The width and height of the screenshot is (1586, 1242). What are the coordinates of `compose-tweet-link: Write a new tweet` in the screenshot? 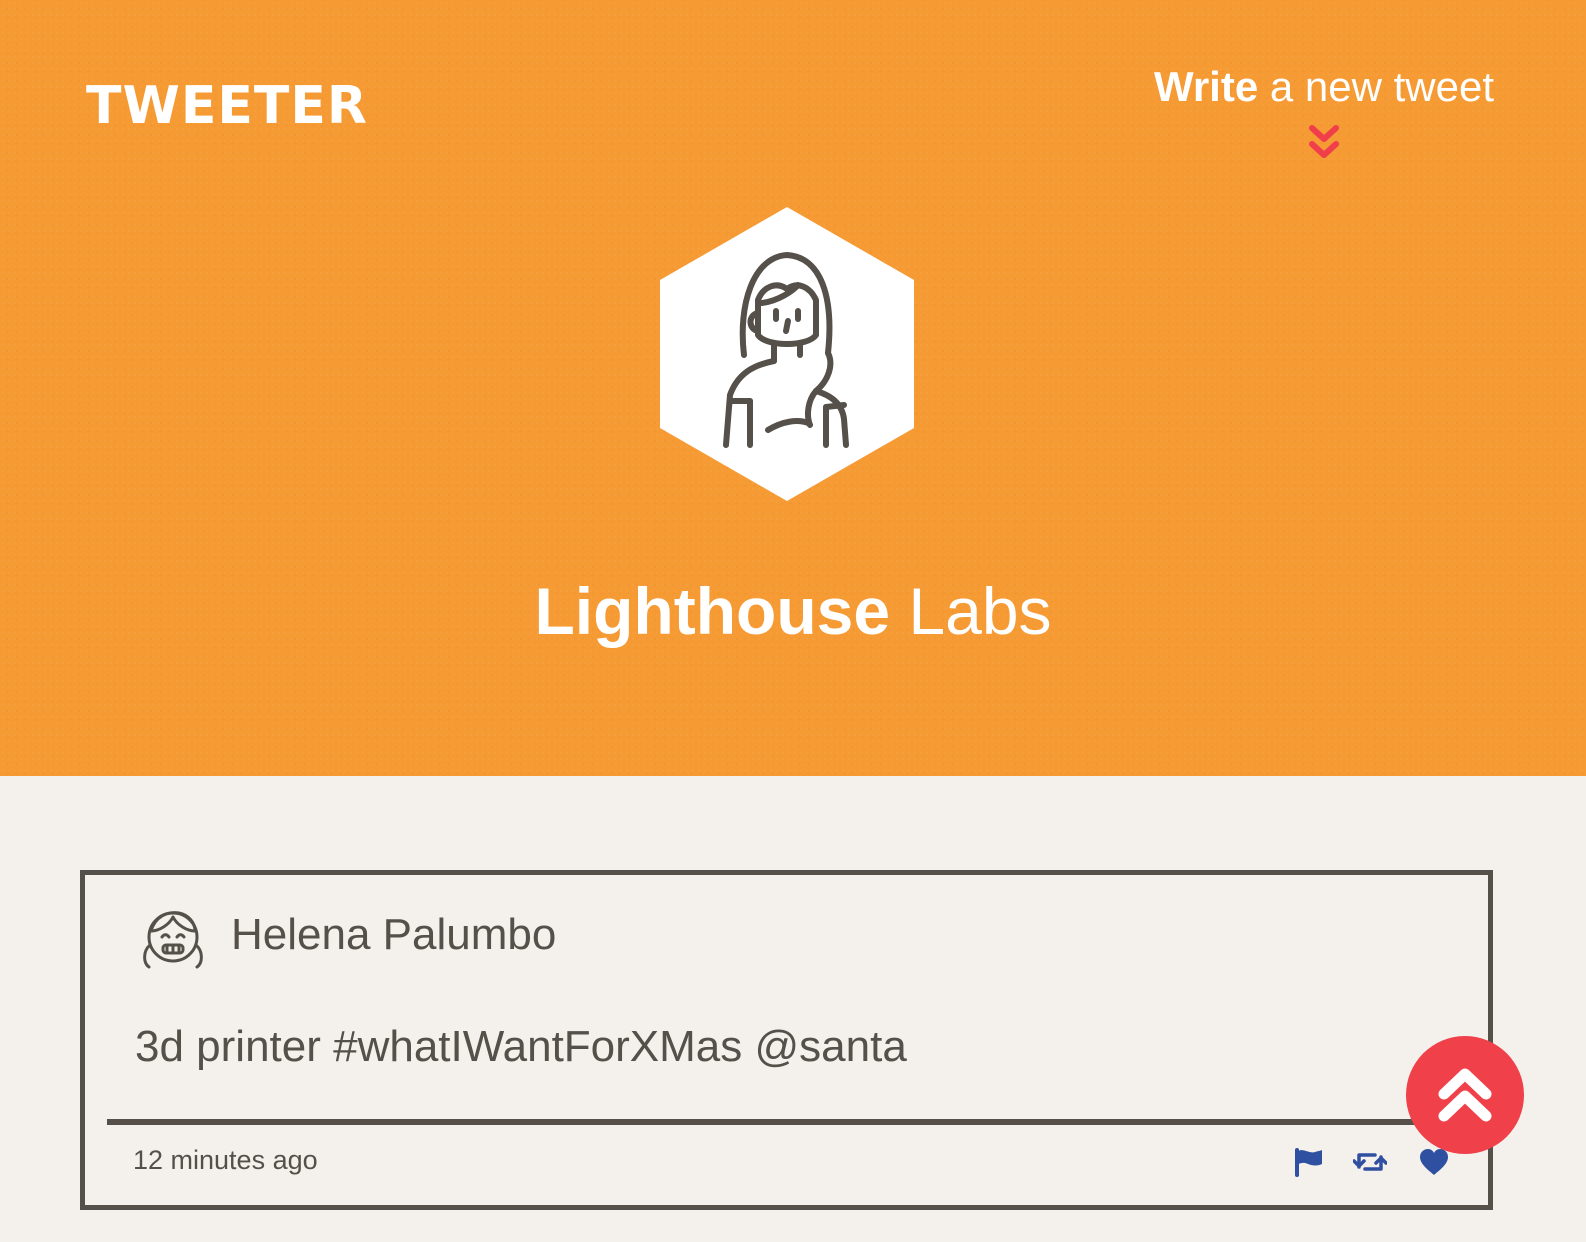 It's located at (1324, 87).